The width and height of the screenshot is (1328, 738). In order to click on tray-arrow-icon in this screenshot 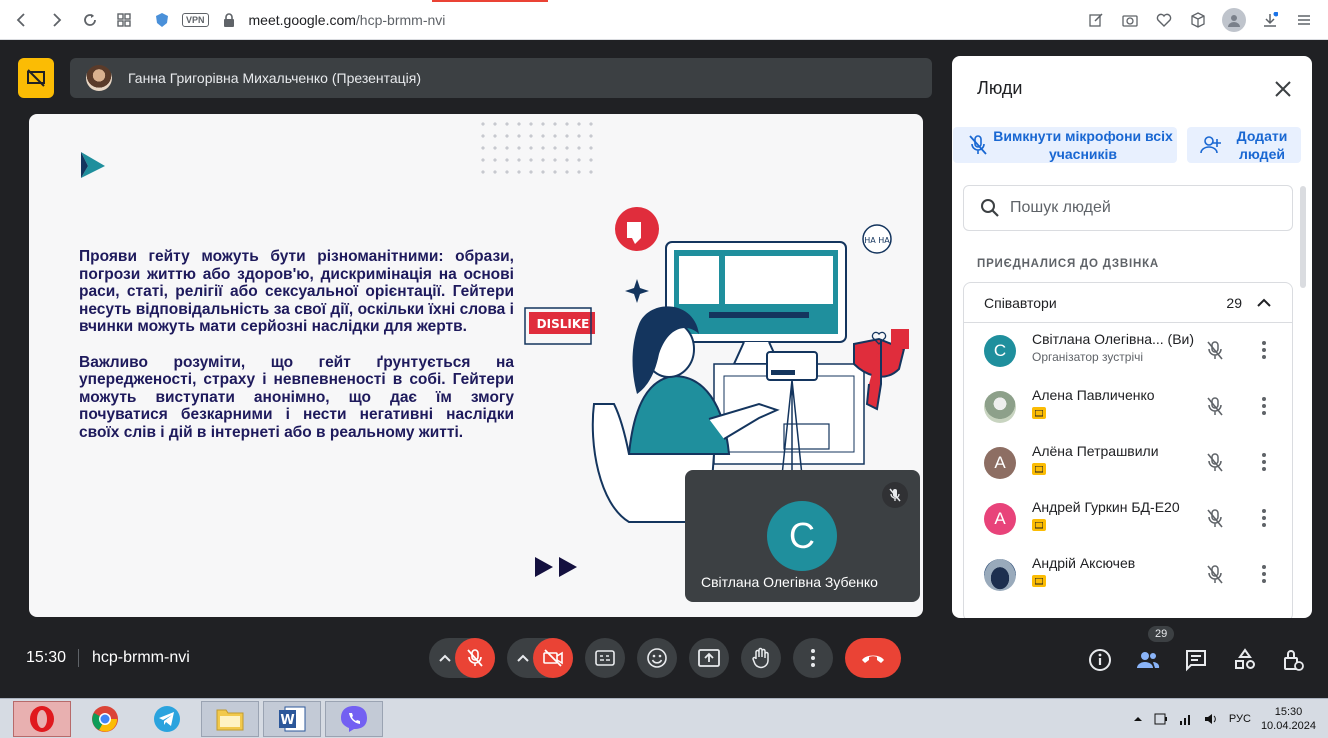, I will do `click(1138, 719)`.